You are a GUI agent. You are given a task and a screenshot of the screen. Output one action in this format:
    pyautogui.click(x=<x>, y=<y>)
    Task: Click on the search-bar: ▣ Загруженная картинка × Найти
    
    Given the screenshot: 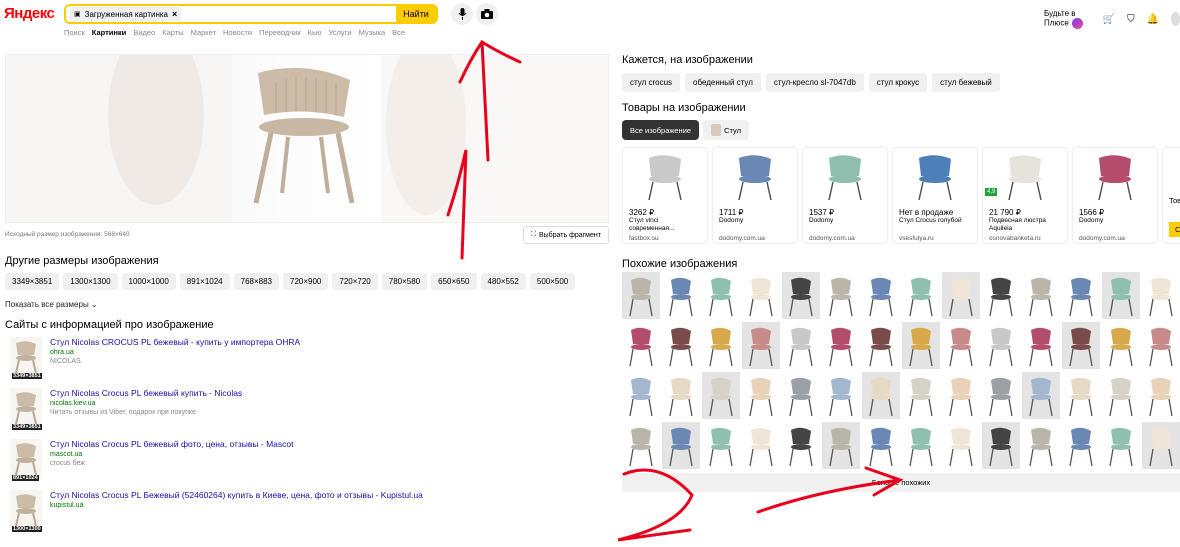 What is the action you would take?
    pyautogui.click(x=251, y=14)
    